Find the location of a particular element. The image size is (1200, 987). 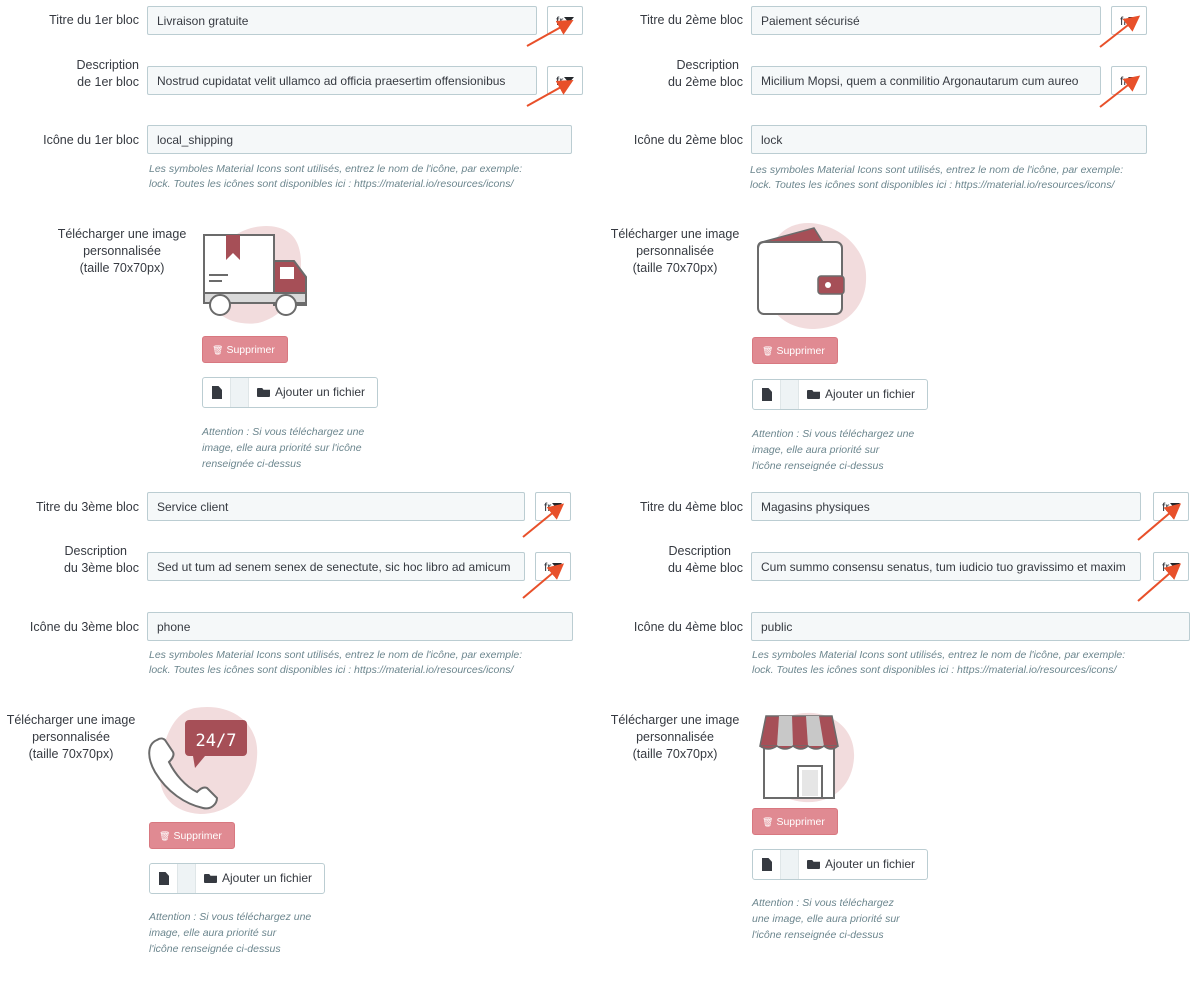

title-label: Titre du 4ème bloc is located at coordinates (691, 507).